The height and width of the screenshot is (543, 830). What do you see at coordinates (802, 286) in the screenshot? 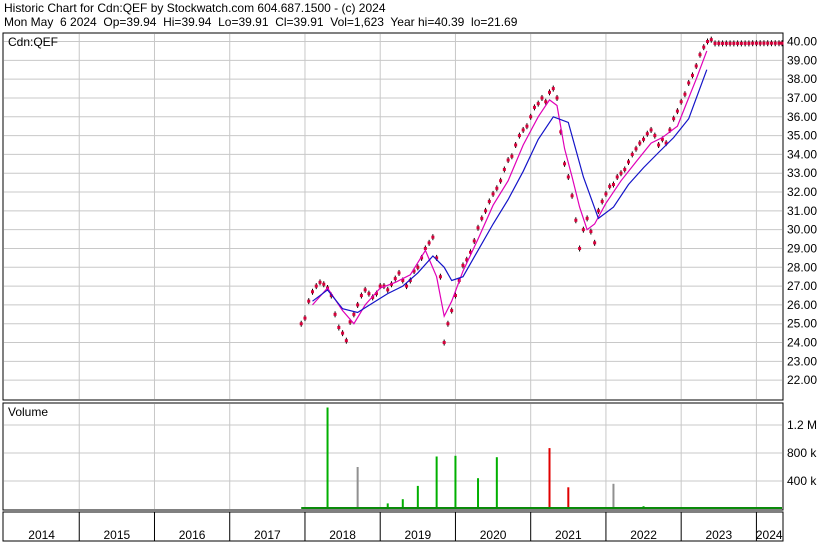
I see `price-tick-label: 27.00` at bounding box center [802, 286].